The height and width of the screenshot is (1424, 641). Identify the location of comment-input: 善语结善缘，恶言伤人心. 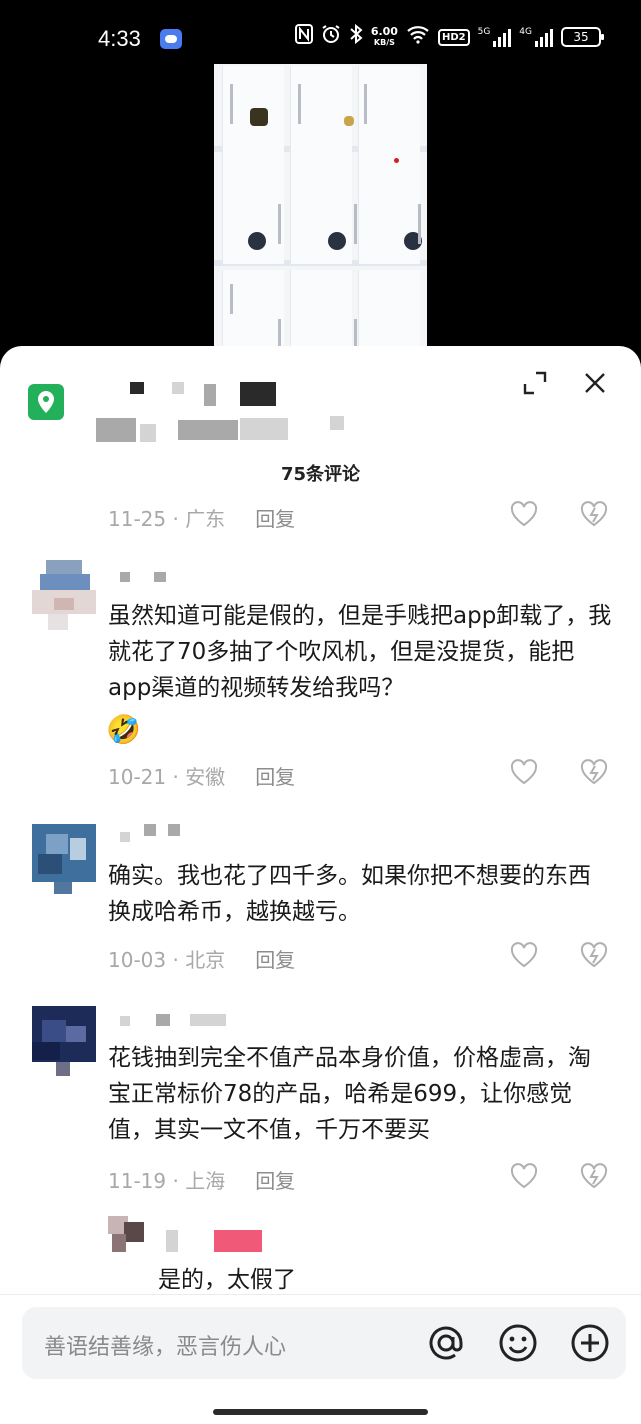
(324, 1343).